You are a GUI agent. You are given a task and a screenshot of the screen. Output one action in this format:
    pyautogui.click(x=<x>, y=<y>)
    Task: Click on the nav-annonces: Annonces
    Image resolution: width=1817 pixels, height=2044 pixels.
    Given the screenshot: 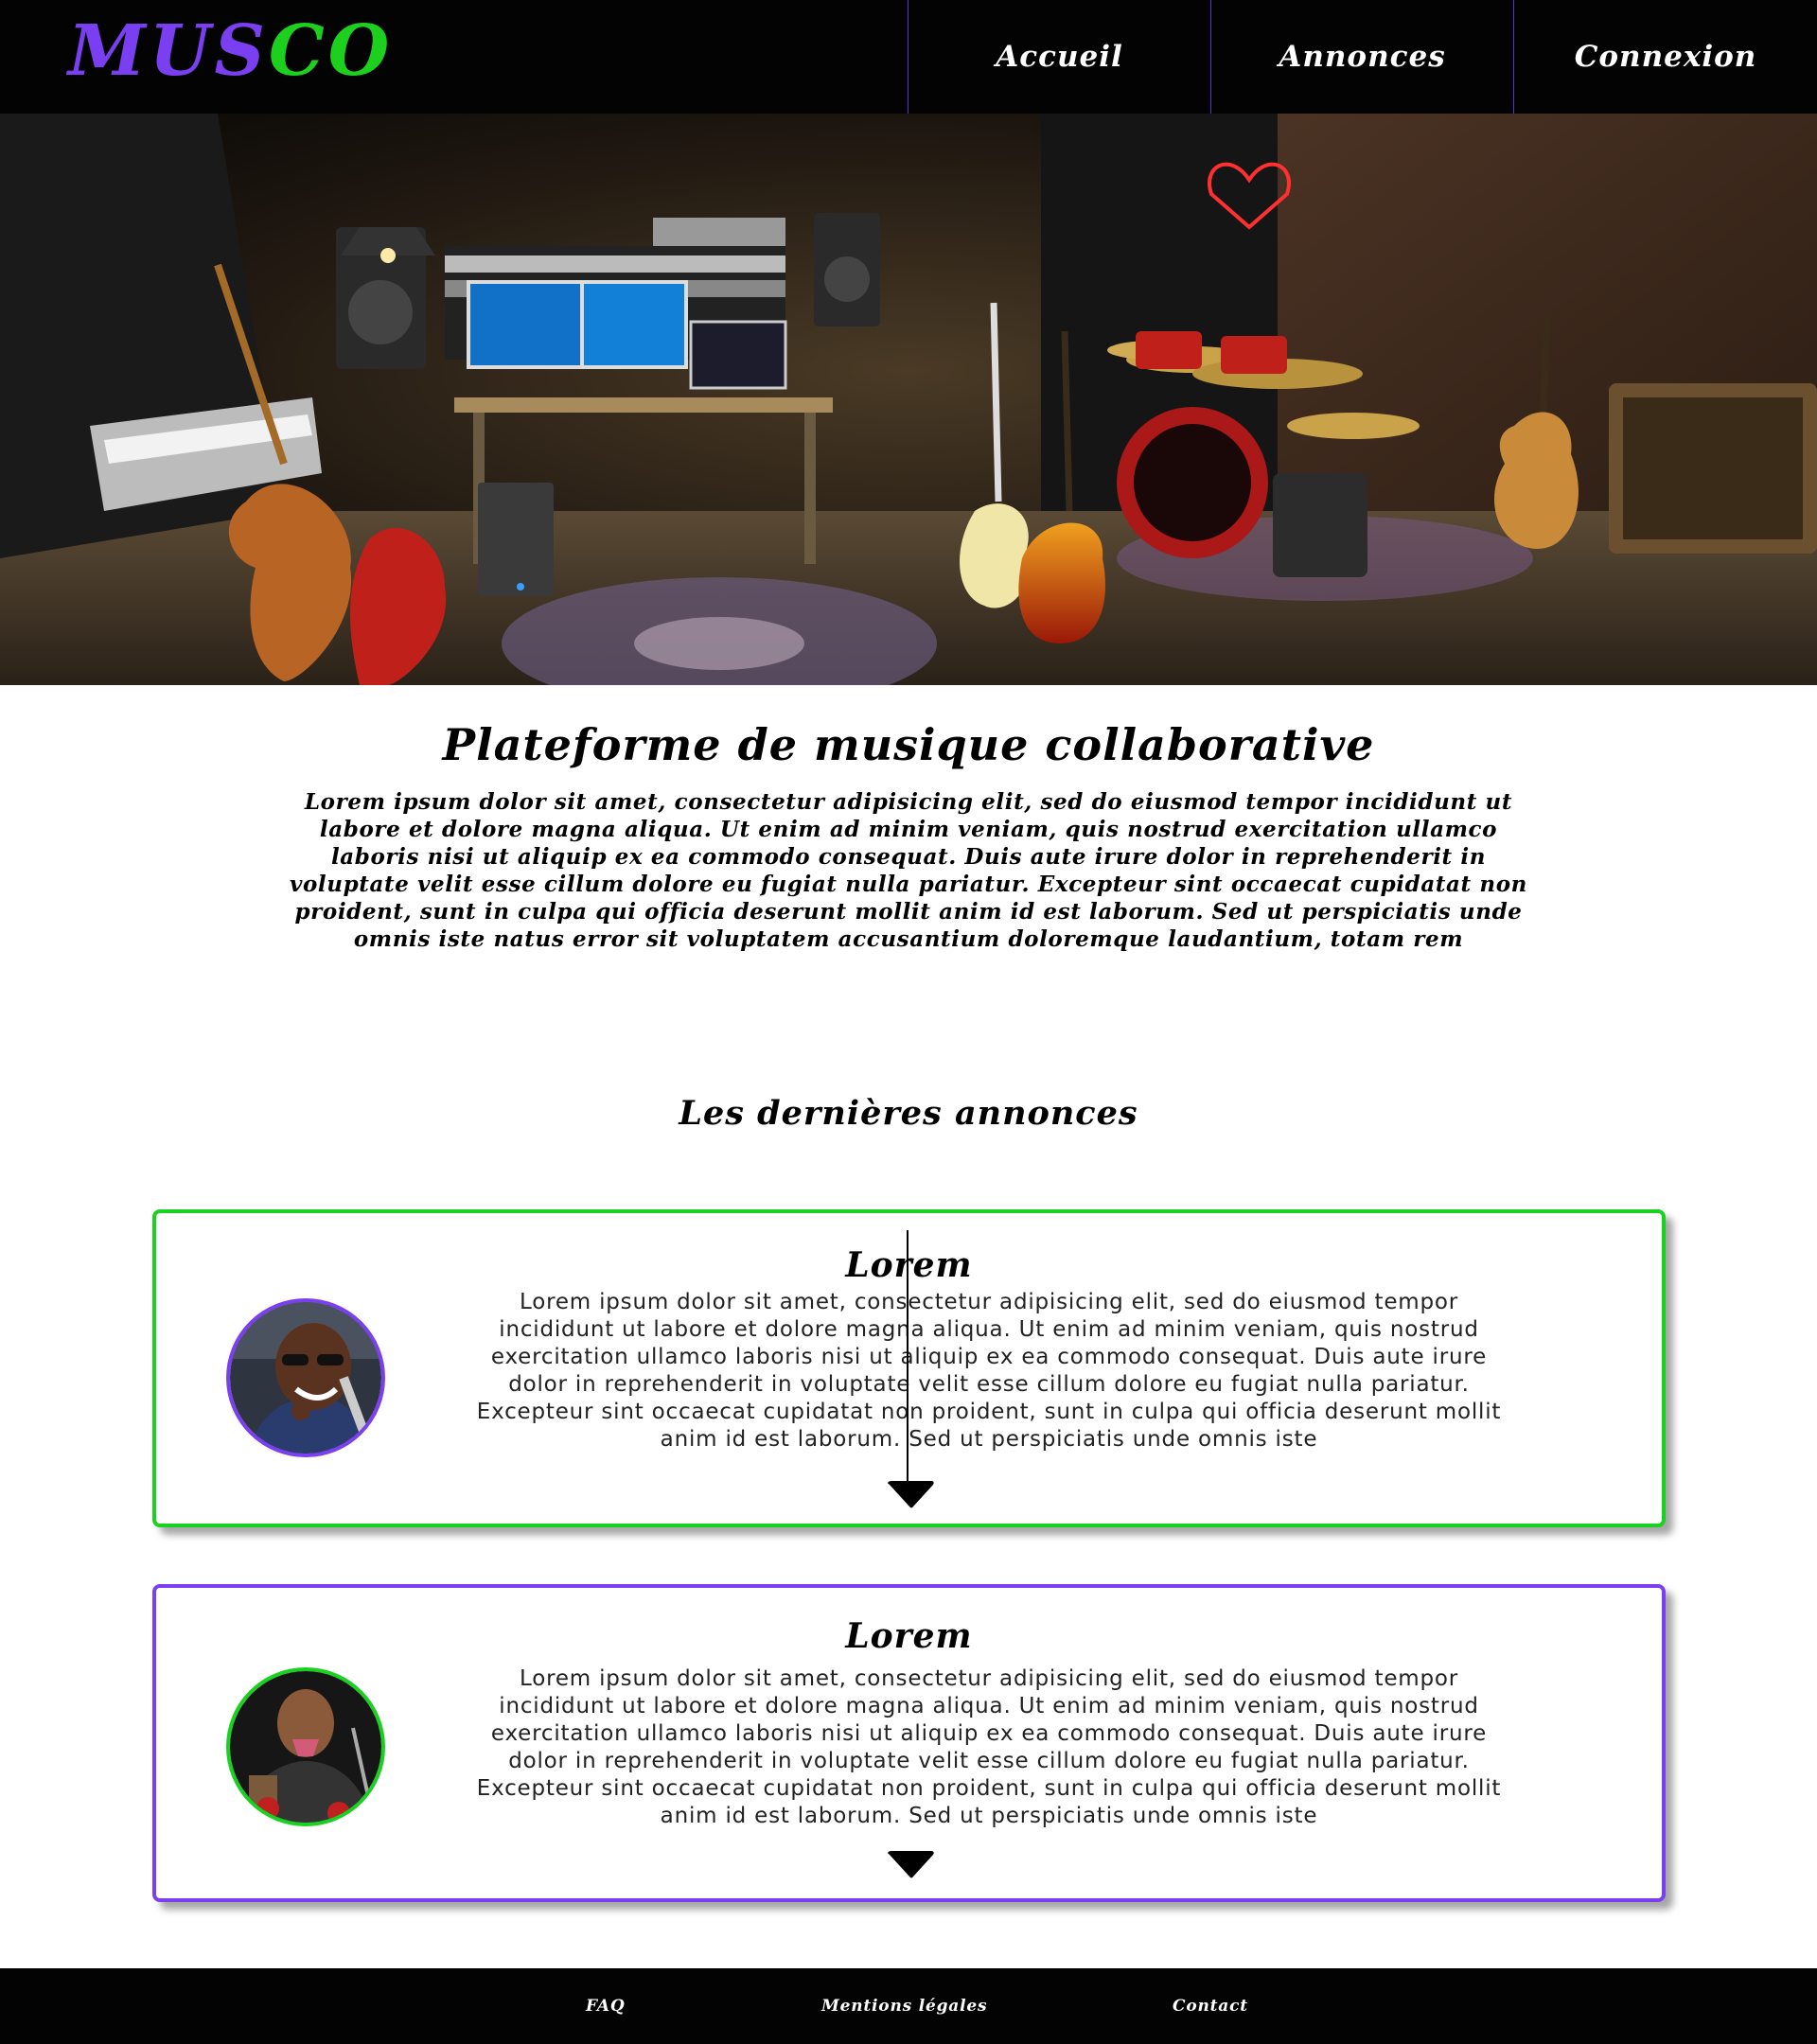 What is the action you would take?
    pyautogui.click(x=1361, y=57)
    